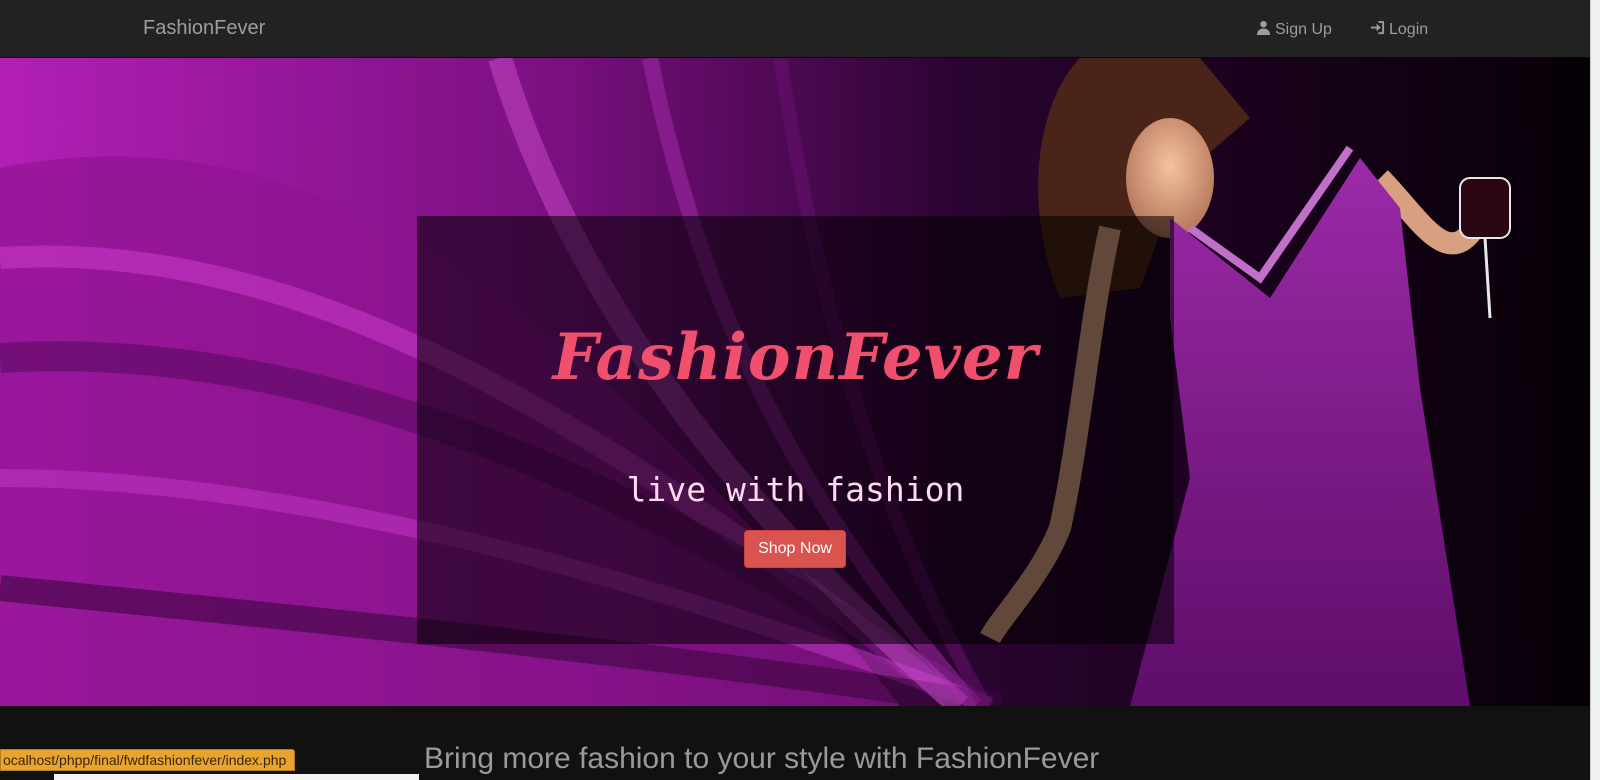 This screenshot has width=1600, height=780. What do you see at coordinates (1377, 30) in the screenshot?
I see `login-icon` at bounding box center [1377, 30].